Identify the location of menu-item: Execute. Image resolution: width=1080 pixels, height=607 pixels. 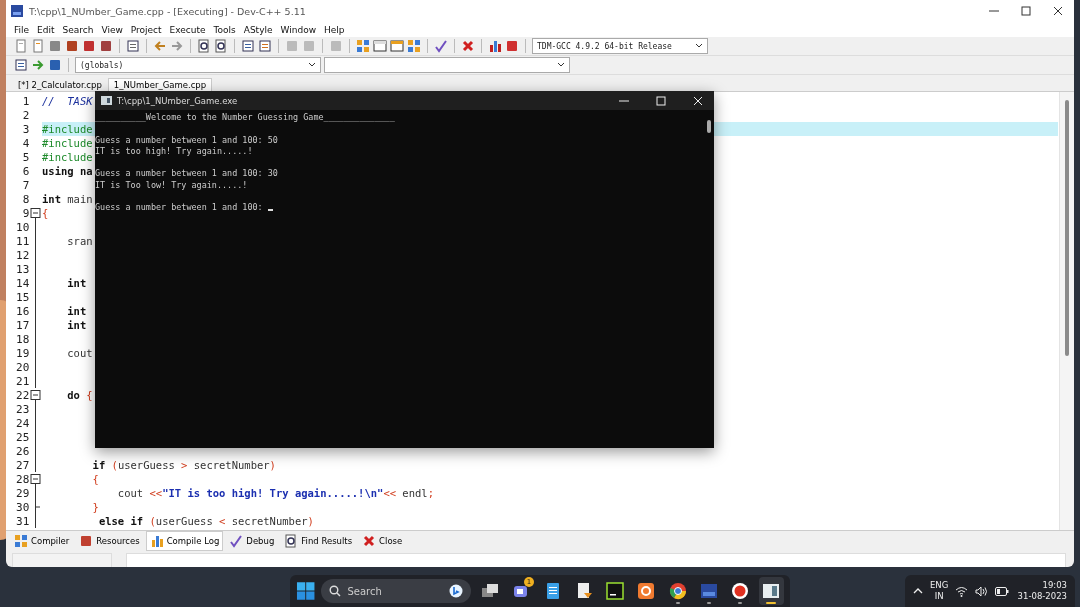
(187, 29).